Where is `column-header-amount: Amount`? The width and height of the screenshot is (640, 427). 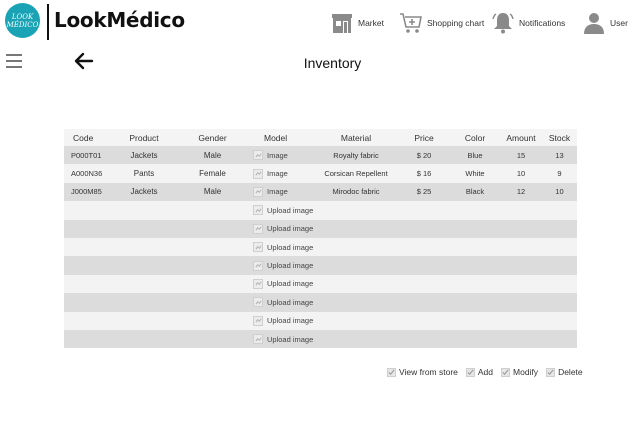
column-header-amount: Amount is located at coordinates (521, 138).